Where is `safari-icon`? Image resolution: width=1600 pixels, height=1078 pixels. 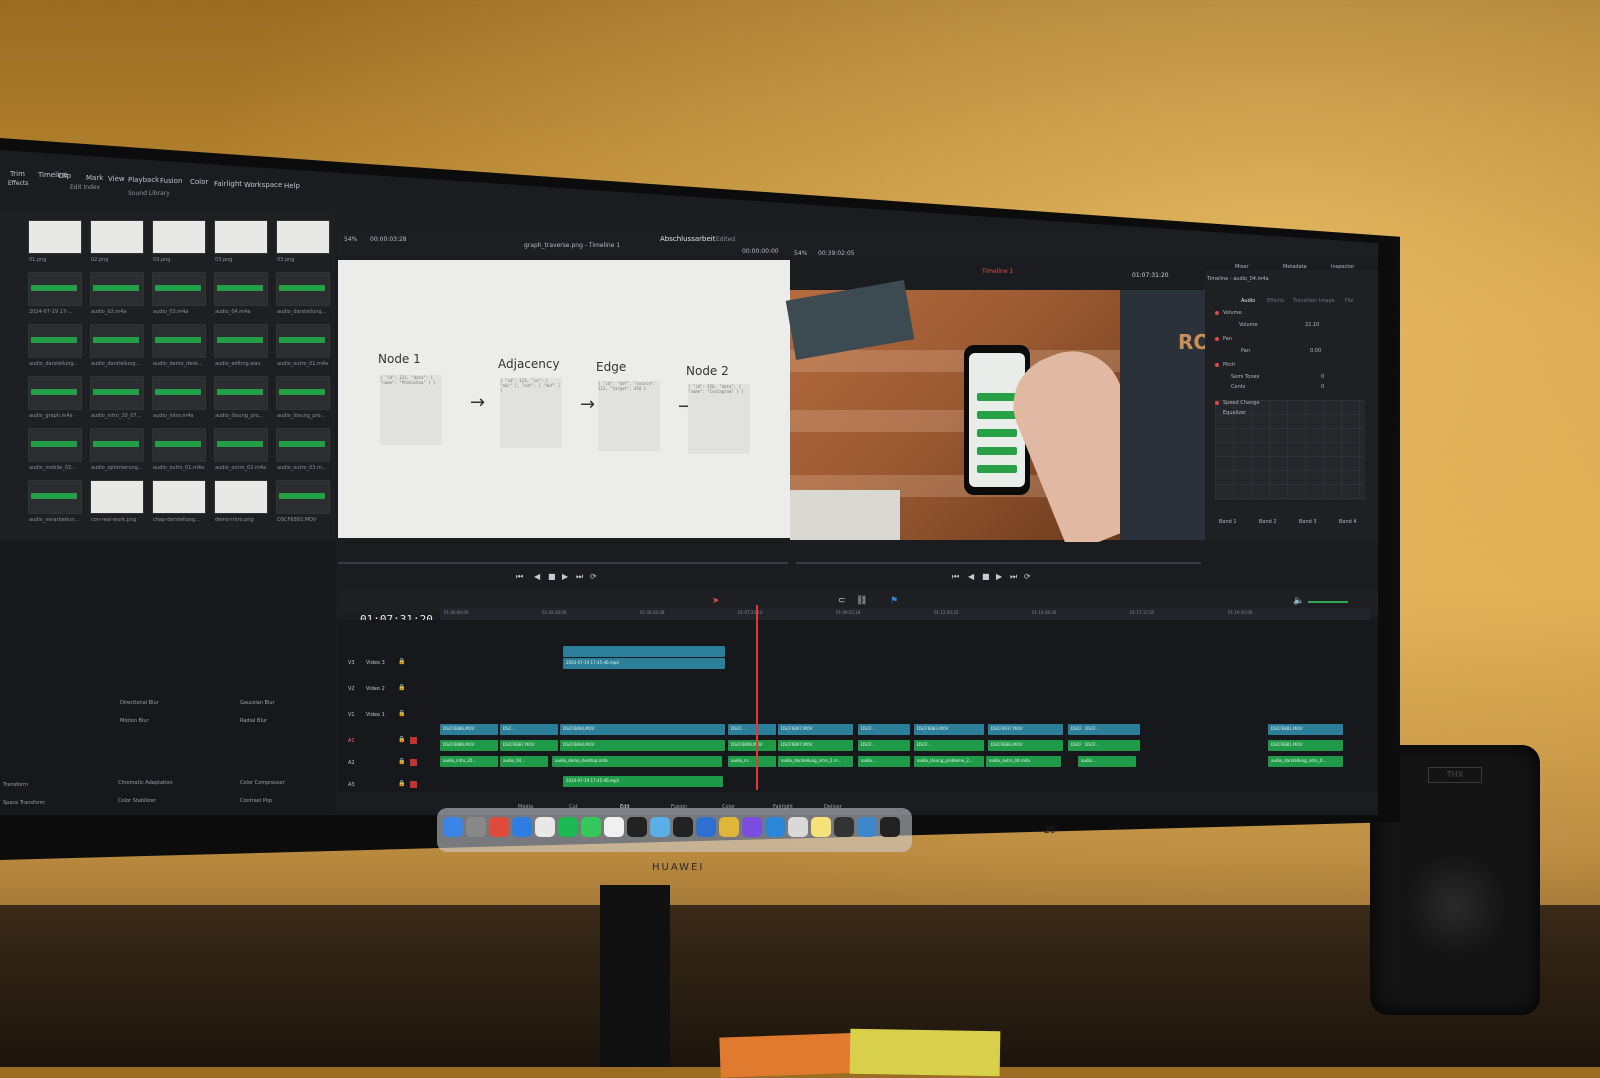
safari-icon is located at coordinates (545, 827).